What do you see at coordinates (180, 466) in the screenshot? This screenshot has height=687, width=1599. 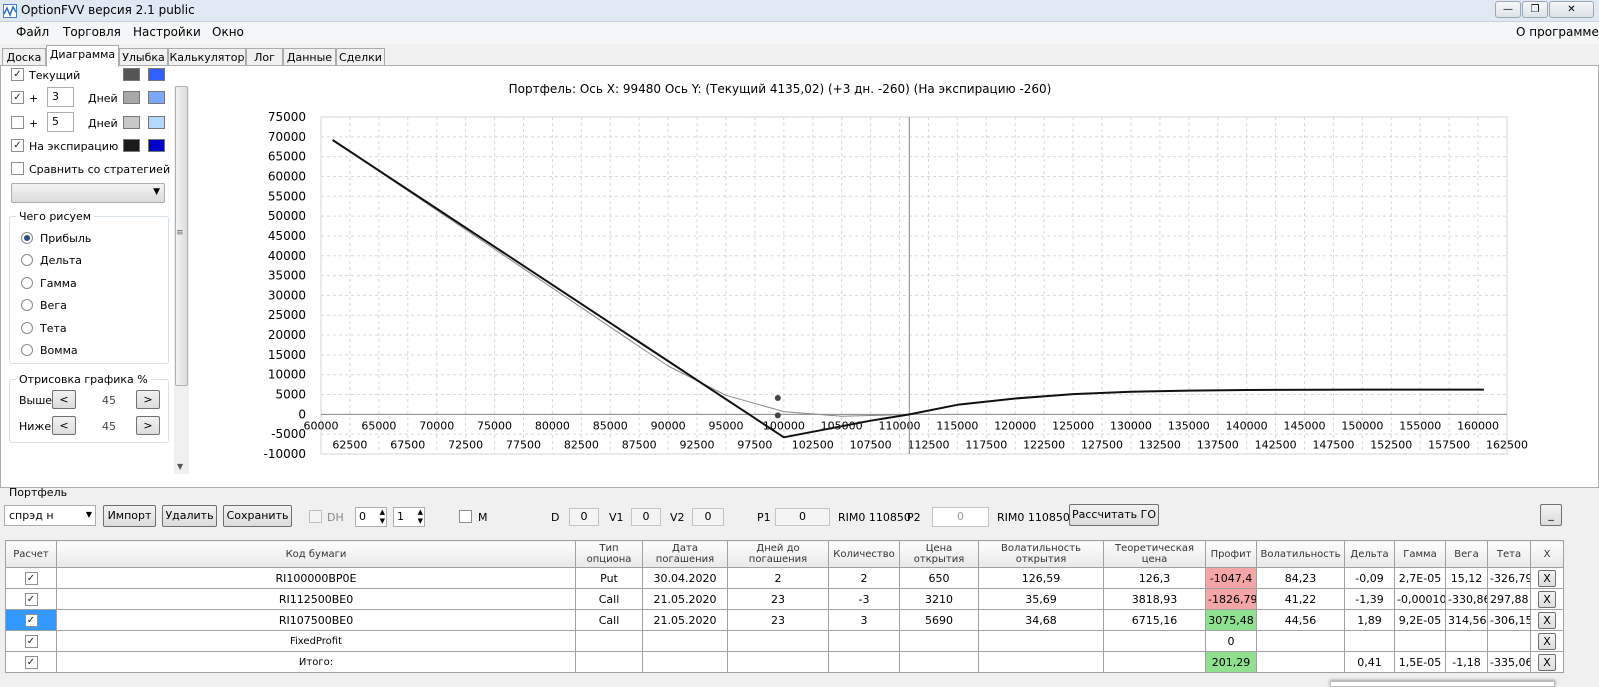 I see `scroll-down-icon: ▼` at bounding box center [180, 466].